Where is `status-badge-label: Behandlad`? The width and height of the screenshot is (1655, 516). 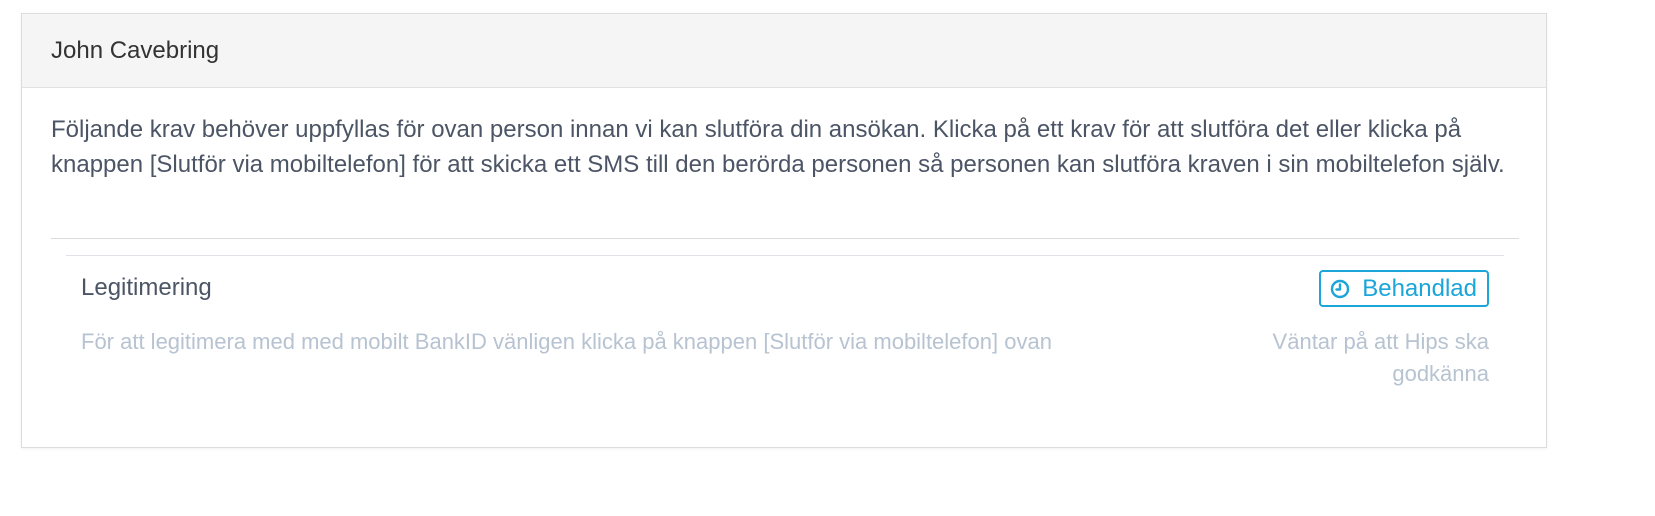
status-badge-label: Behandlad is located at coordinates (1419, 288).